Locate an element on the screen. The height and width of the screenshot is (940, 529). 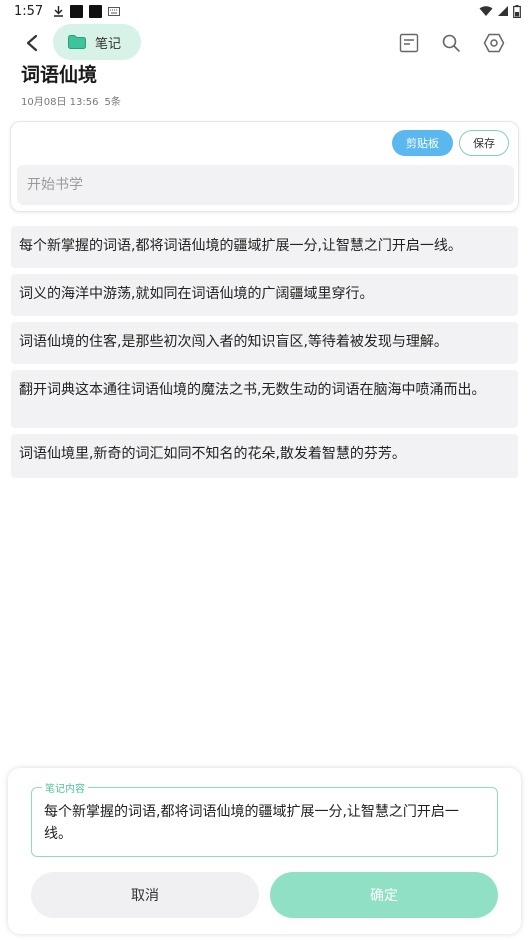
settings-button is located at coordinates (494, 43).